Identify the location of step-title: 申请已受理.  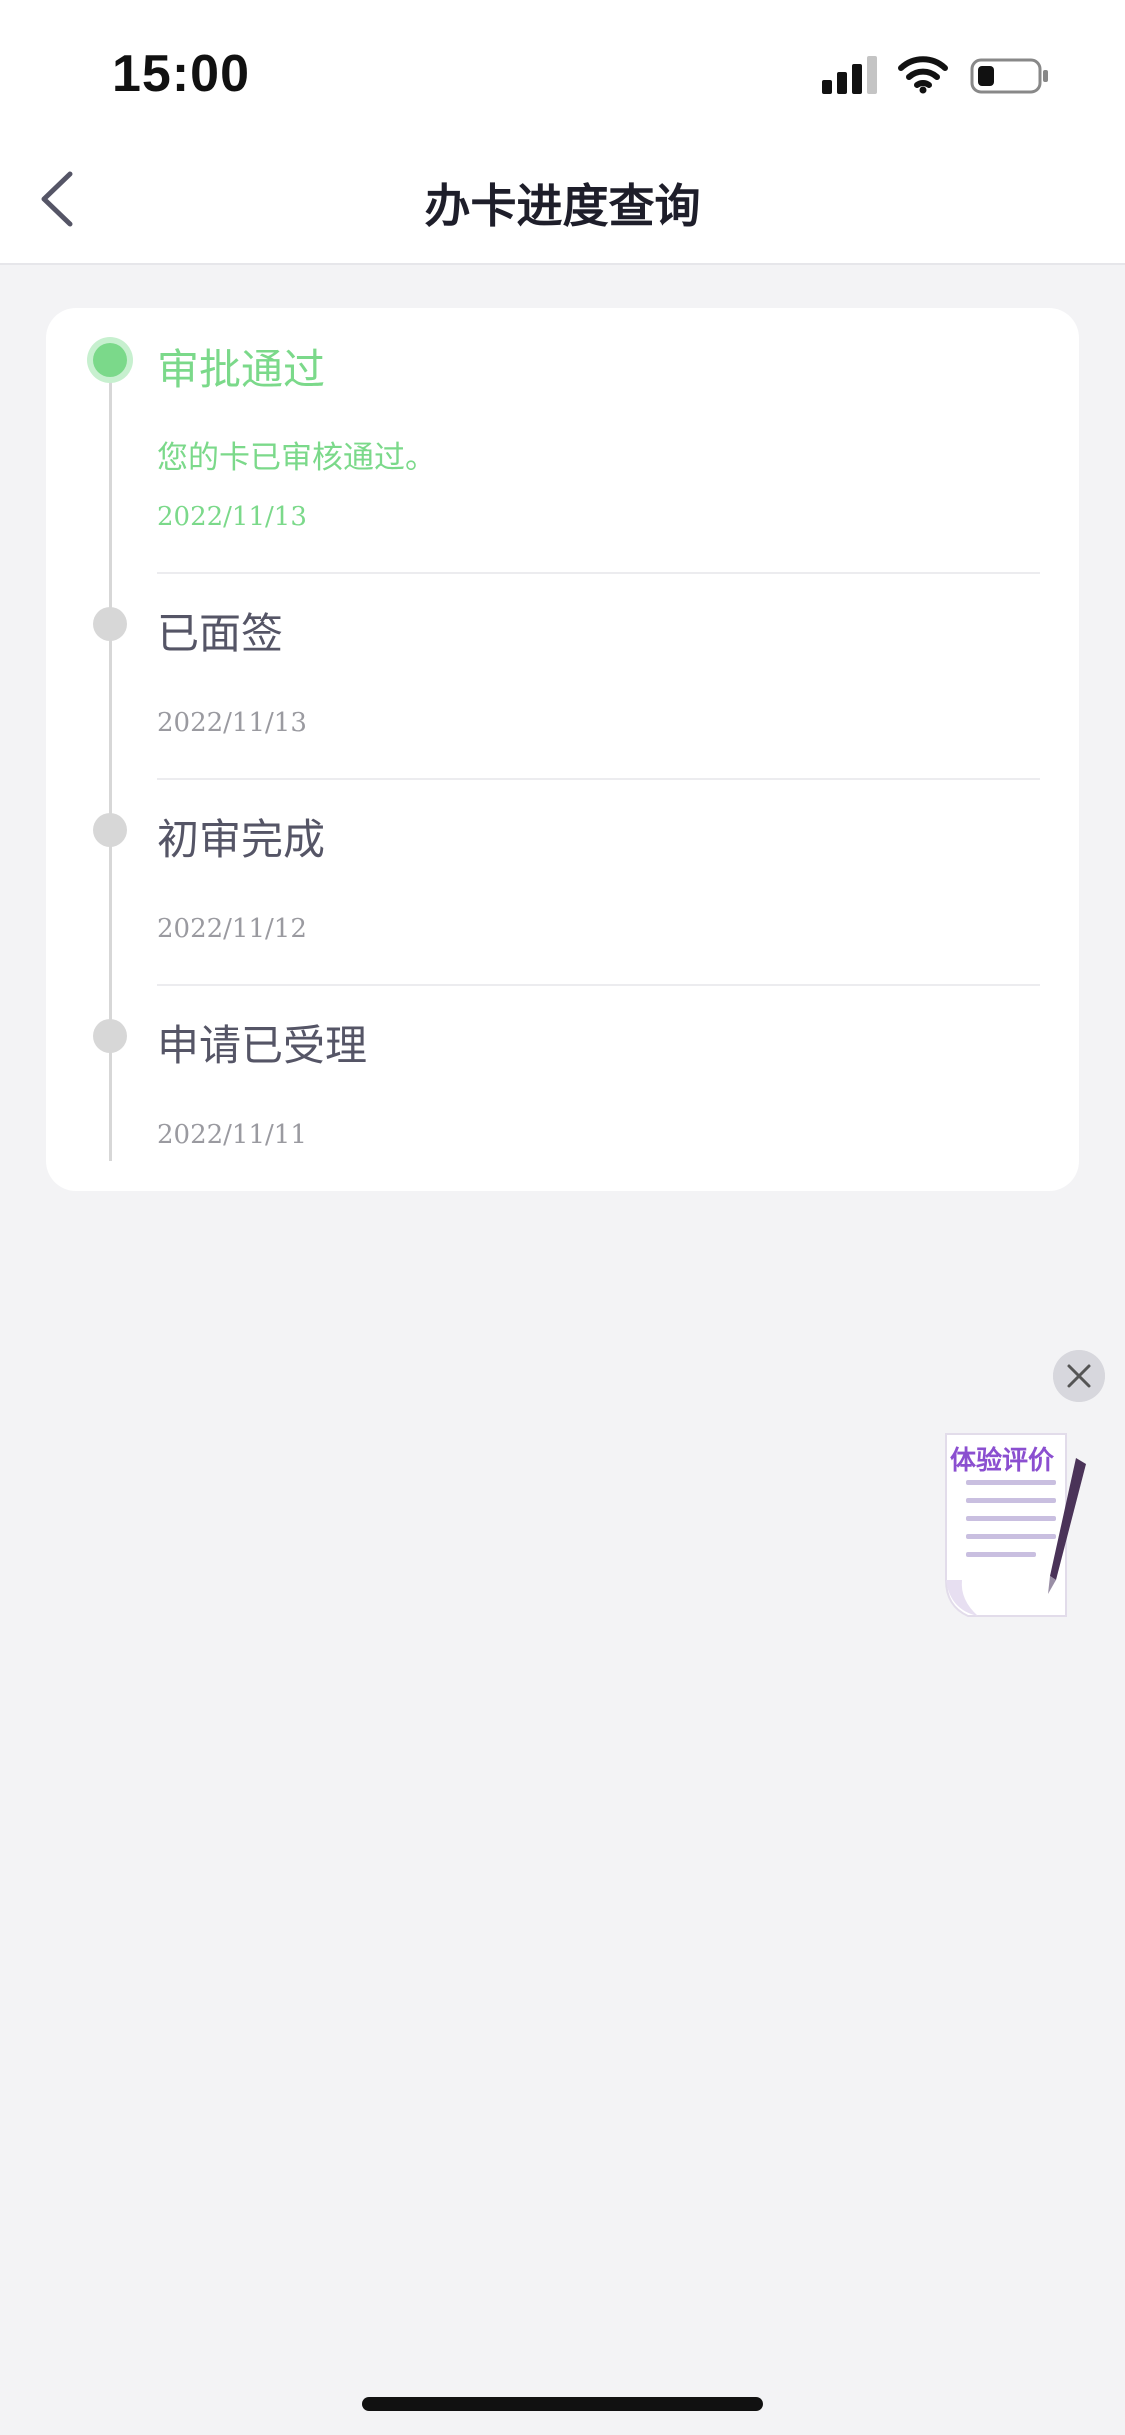
(262, 1045).